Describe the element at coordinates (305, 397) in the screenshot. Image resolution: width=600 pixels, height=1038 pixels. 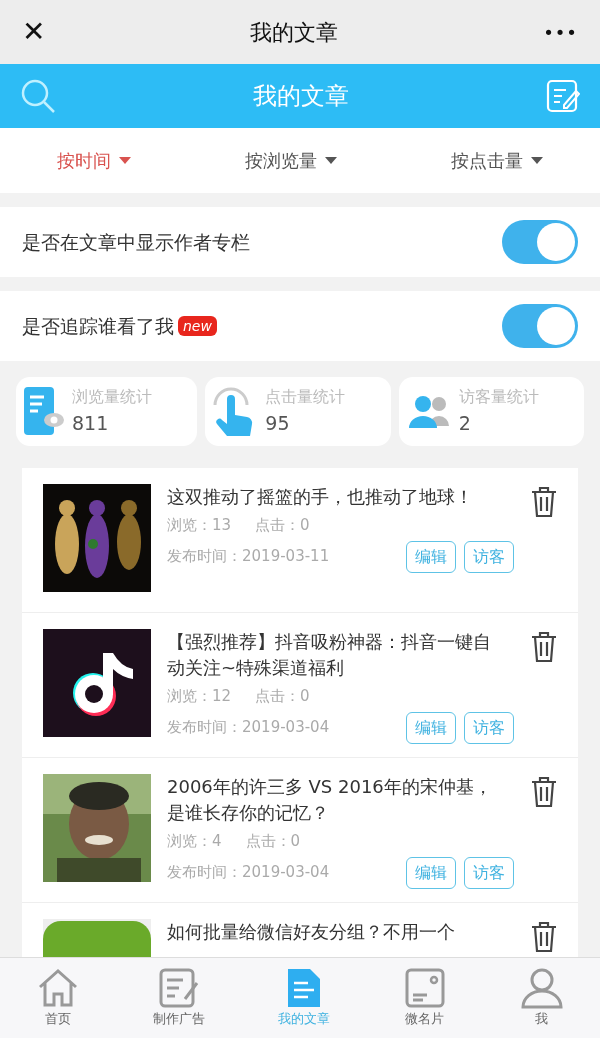
I see `stat-label: 点击量统计` at that location.